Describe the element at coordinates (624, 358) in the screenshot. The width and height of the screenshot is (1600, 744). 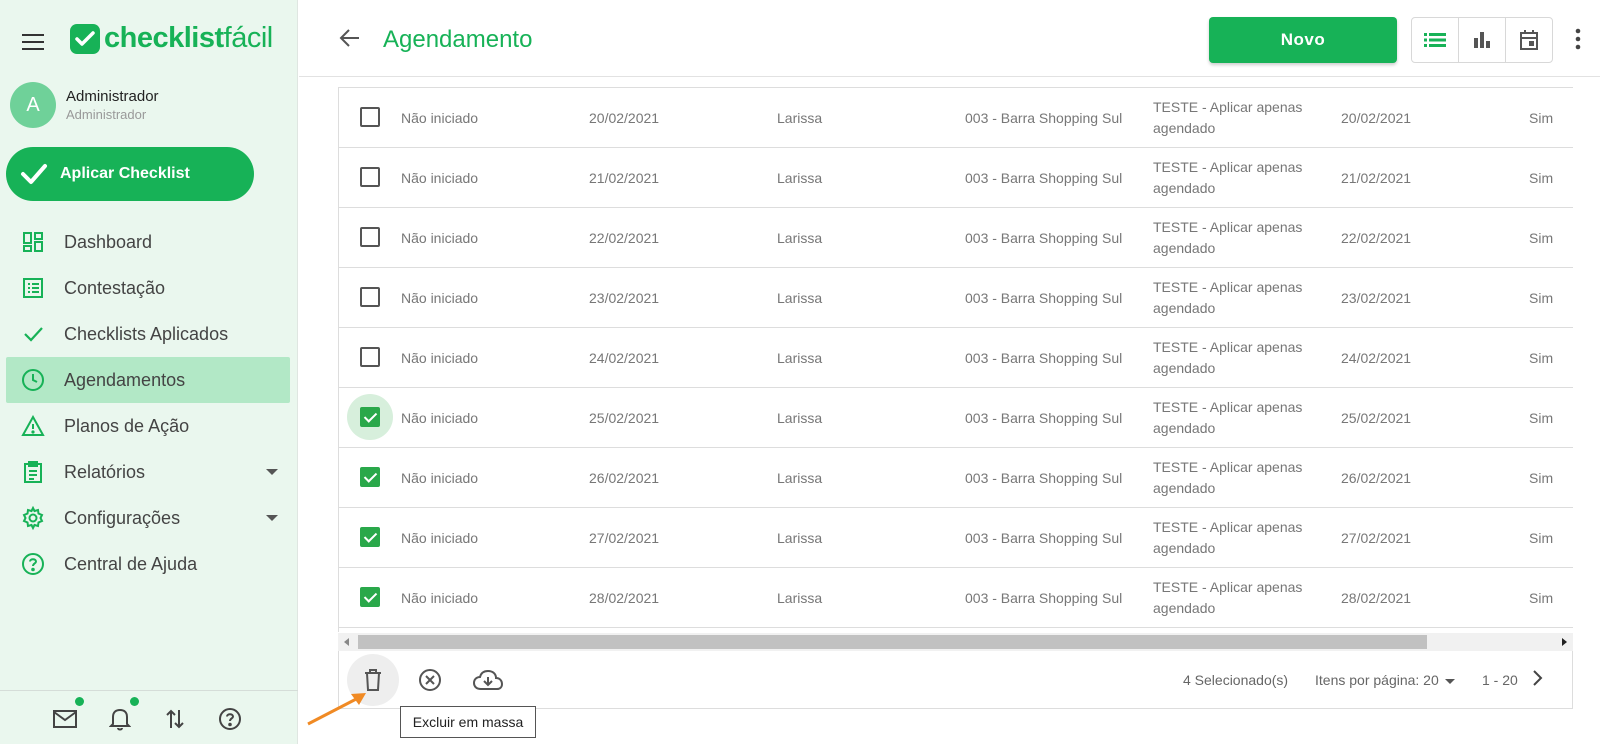
I see `date-cell: 24/02/2021` at that location.